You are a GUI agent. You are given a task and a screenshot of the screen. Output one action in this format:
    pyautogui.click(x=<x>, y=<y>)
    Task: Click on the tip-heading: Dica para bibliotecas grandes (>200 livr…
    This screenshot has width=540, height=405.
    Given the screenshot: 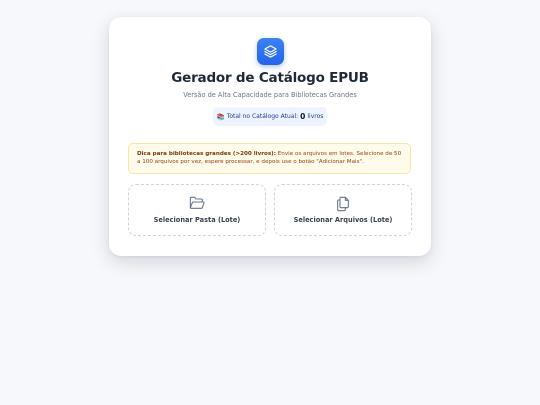 What is the action you would take?
    pyautogui.click(x=206, y=154)
    